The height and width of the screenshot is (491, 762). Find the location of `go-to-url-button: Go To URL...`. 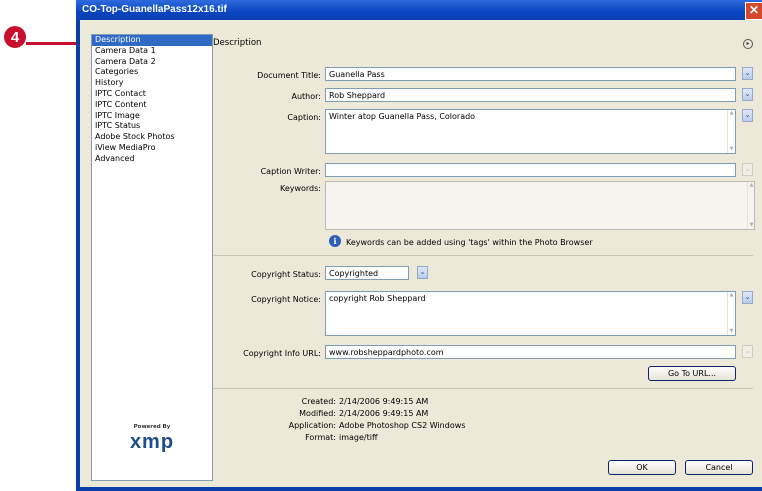

go-to-url-button: Go To URL... is located at coordinates (692, 373).